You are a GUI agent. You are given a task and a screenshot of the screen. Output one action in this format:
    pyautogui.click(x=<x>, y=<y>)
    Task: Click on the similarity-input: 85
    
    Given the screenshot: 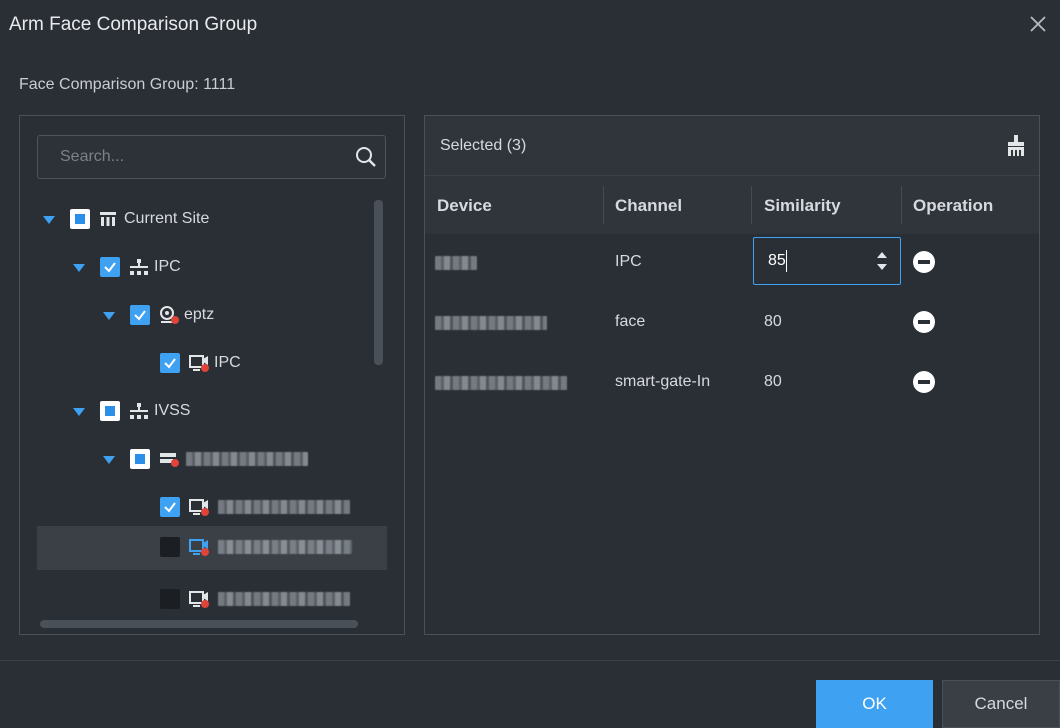 What is the action you would take?
    pyautogui.click(x=827, y=261)
    